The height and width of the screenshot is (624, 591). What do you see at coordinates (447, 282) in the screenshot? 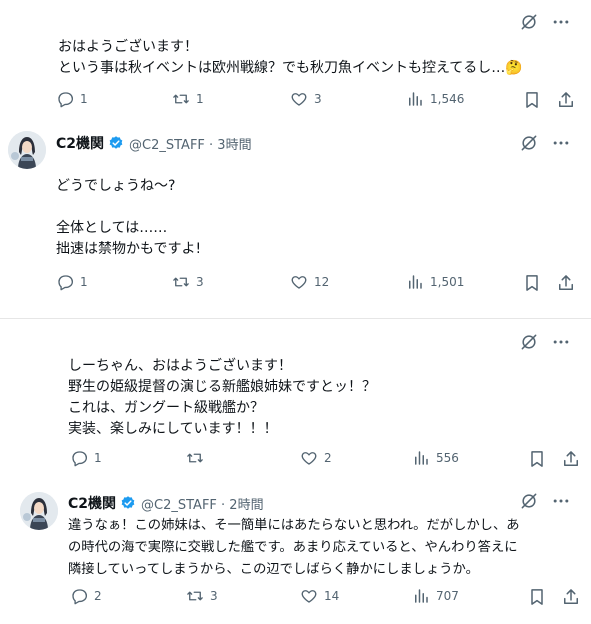
I see `view-count: 1,501` at bounding box center [447, 282].